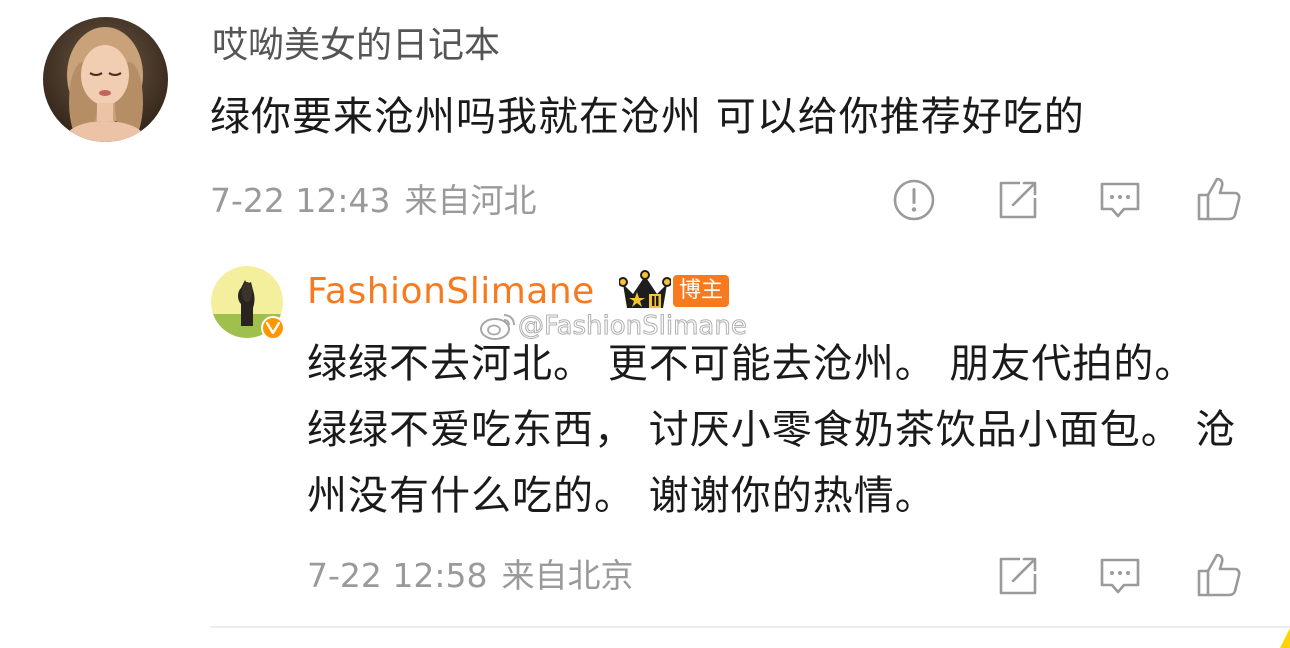 The width and height of the screenshot is (1290, 648). What do you see at coordinates (750, 627) in the screenshot?
I see `divider` at bounding box center [750, 627].